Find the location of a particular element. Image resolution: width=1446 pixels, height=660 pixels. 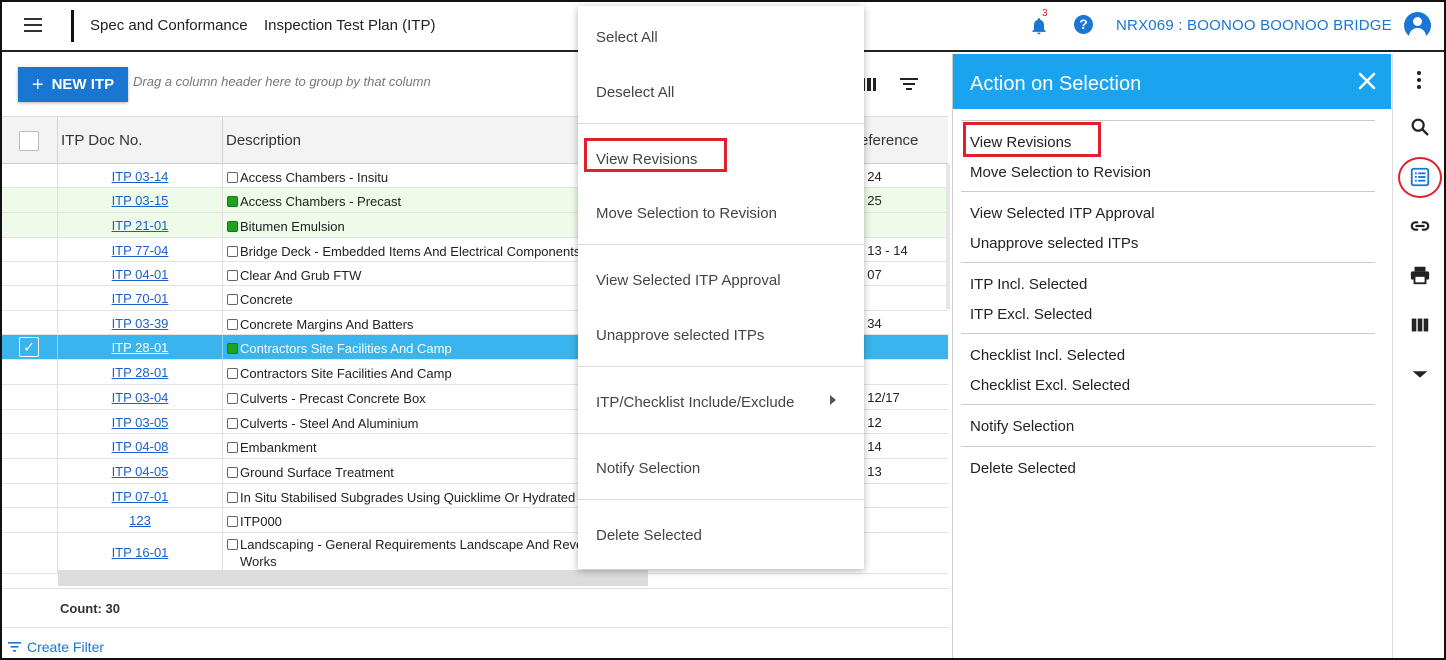

search-icon is located at coordinates (1420, 127).